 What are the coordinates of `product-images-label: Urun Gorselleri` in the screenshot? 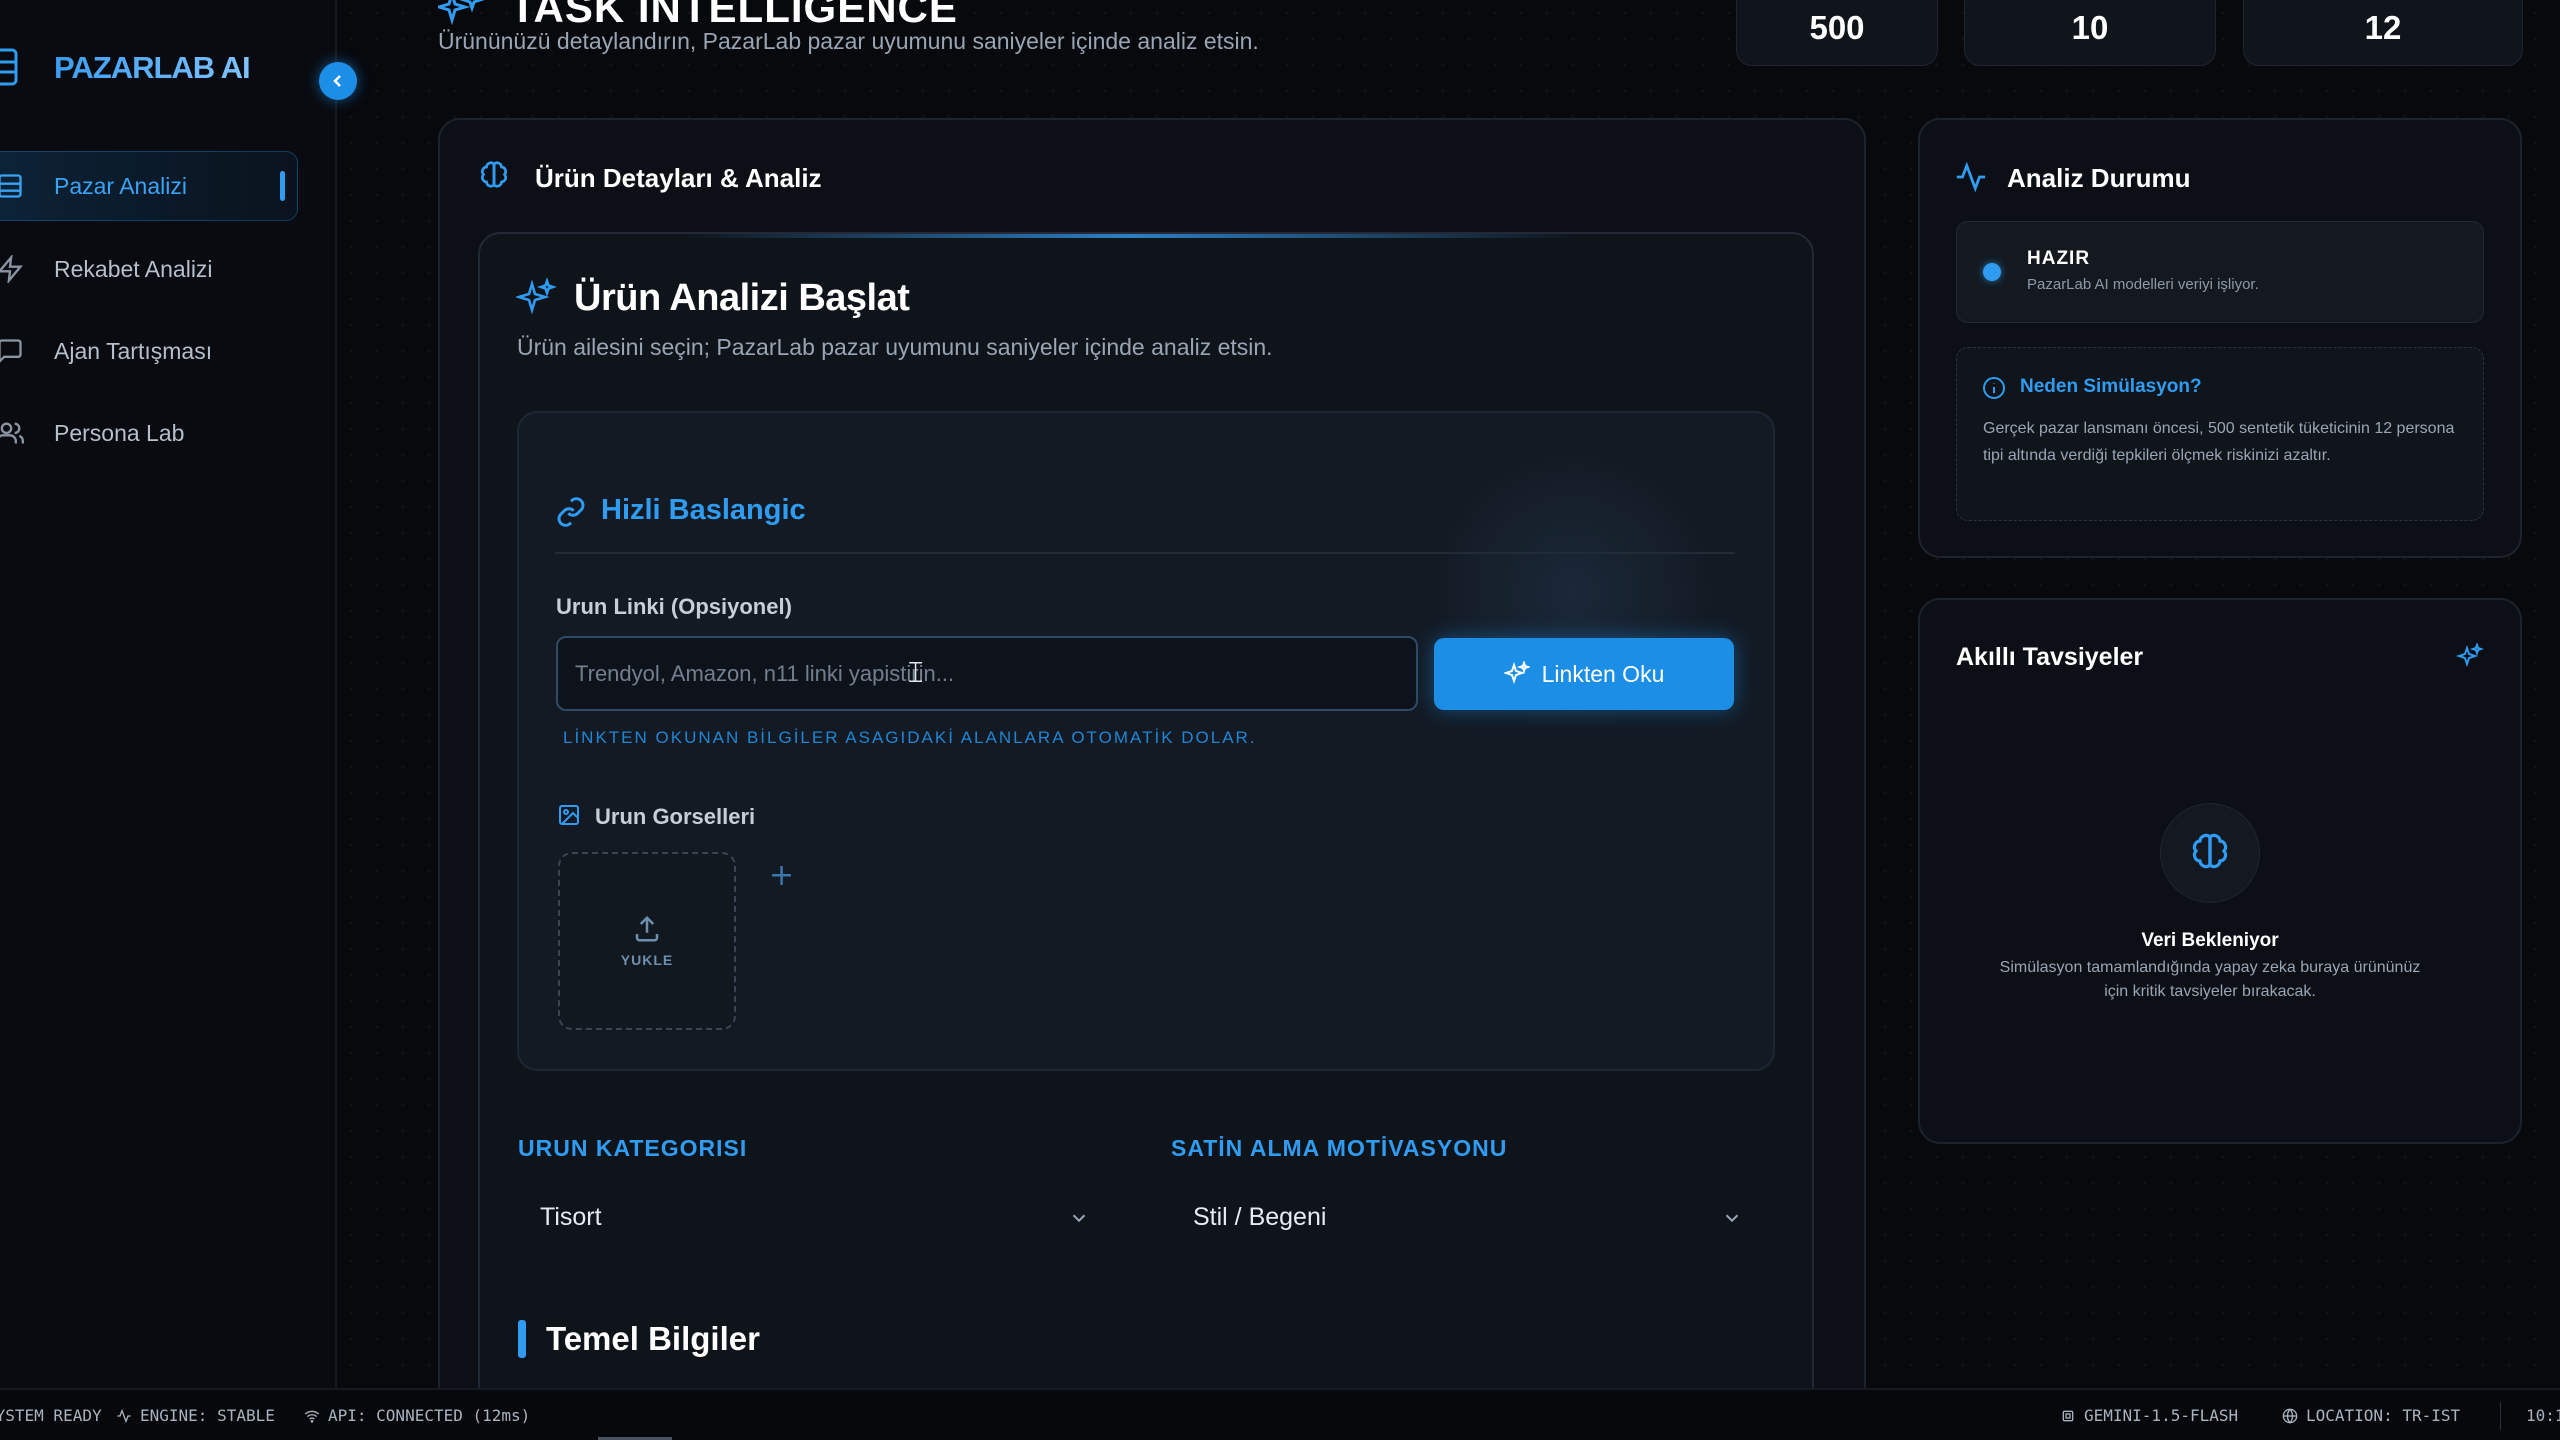 It's located at (675, 816).